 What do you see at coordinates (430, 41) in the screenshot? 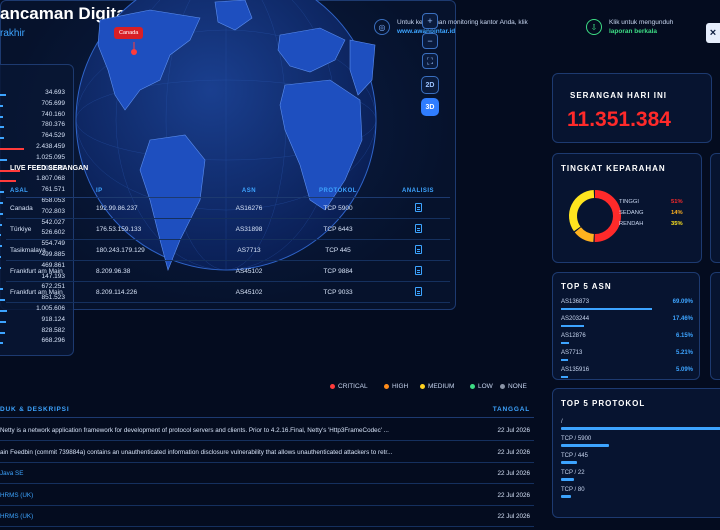
I see `zoom-out-button: −` at bounding box center [430, 41].